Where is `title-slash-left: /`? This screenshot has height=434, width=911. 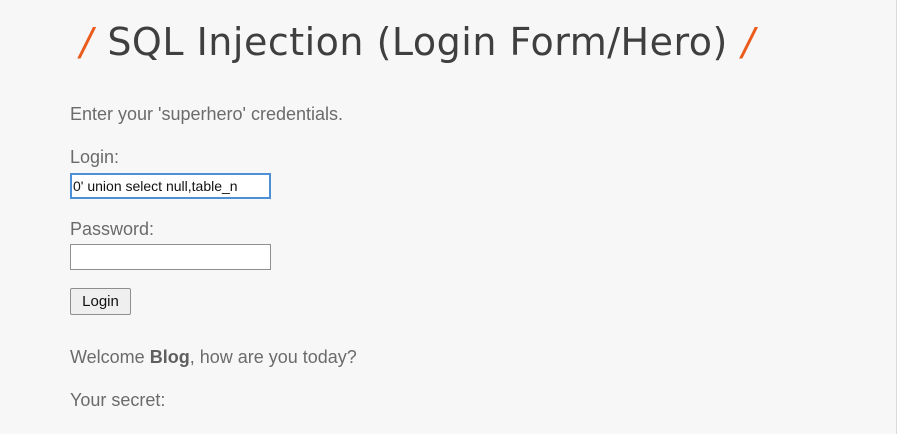
title-slash-left: / is located at coordinates (87, 42).